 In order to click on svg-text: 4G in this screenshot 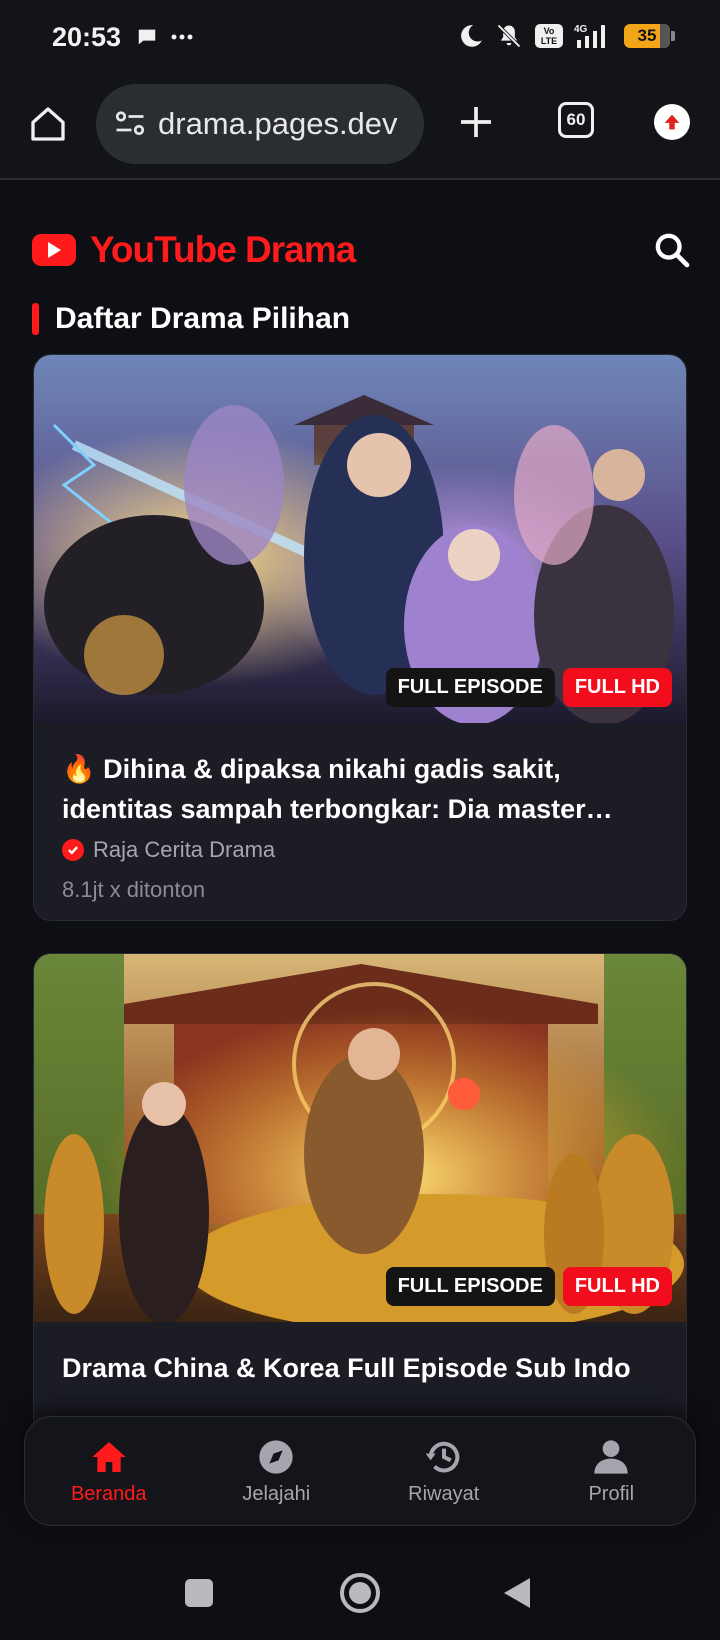, I will do `click(581, 29)`.